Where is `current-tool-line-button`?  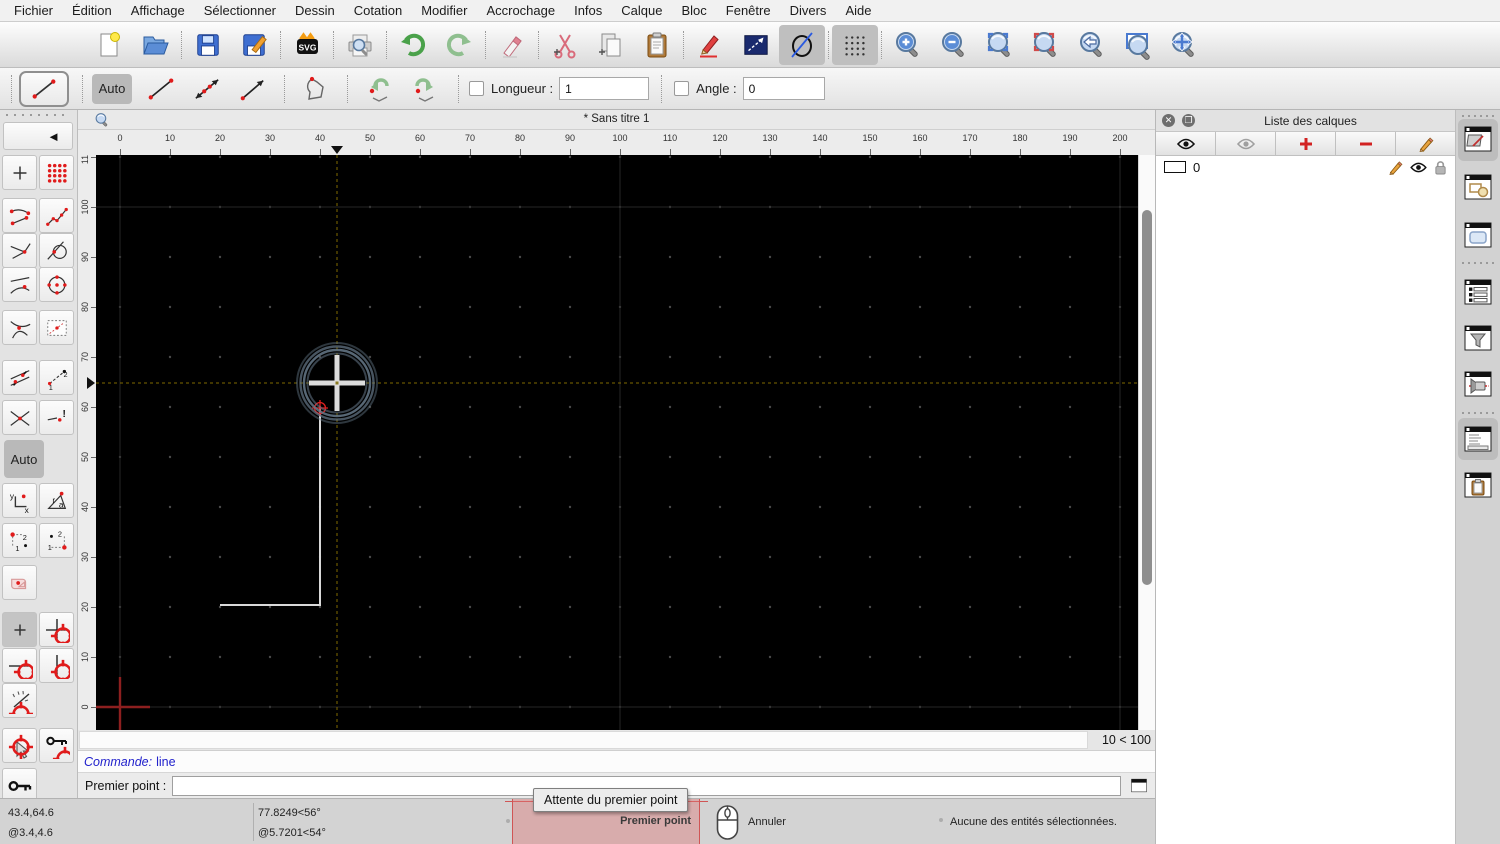
current-tool-line-button is located at coordinates (44, 88).